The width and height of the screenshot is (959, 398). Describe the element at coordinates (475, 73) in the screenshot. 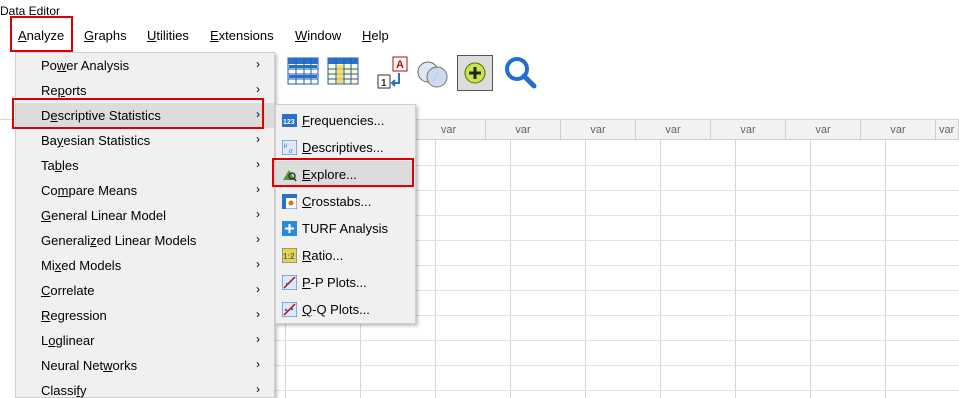

I see `show-all-variables-icon` at that location.